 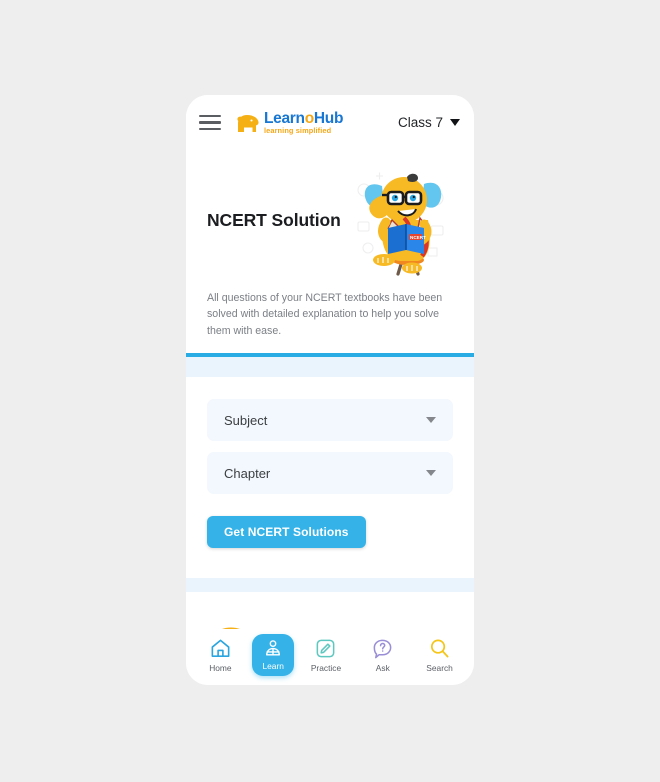 I want to click on nav-item-search-label: Search, so click(x=439, y=668).